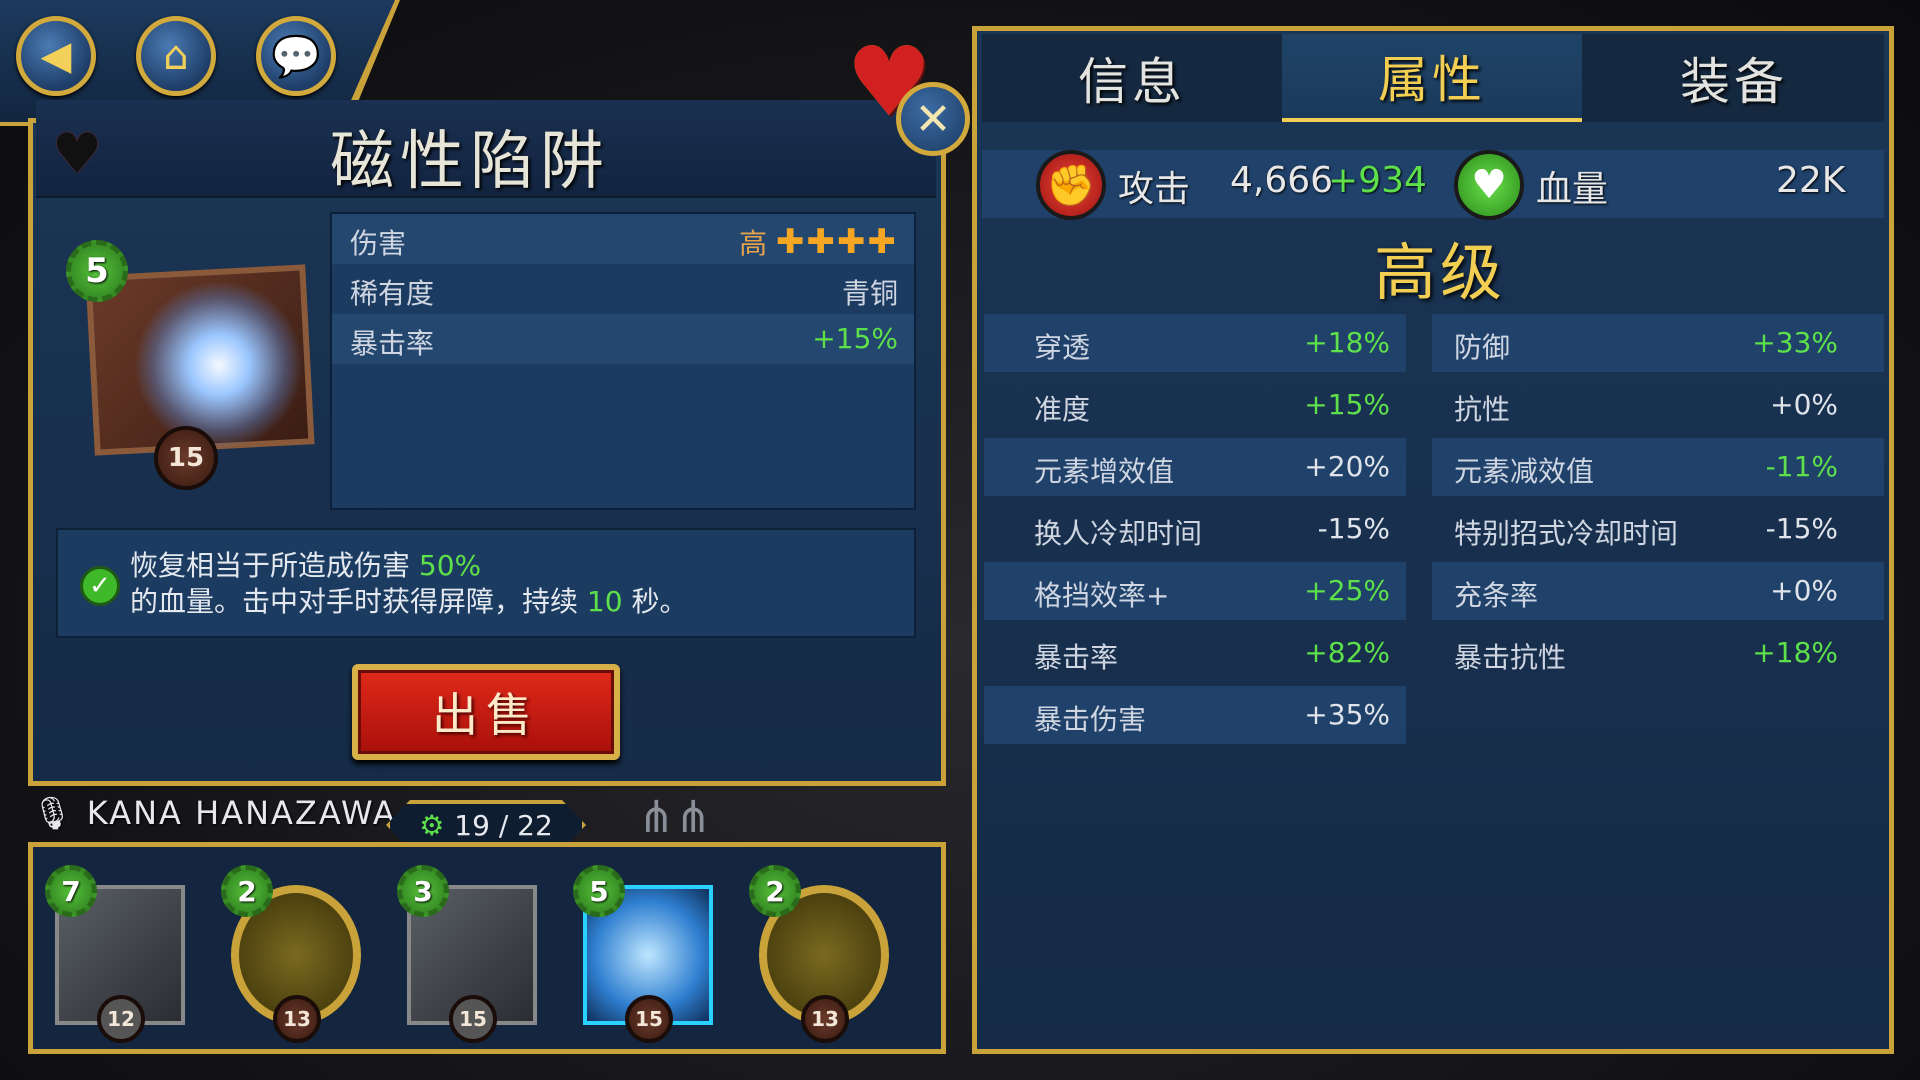  I want to click on attr-special-cooldown: 特别招式冷却时间 -15%, so click(1658, 529).